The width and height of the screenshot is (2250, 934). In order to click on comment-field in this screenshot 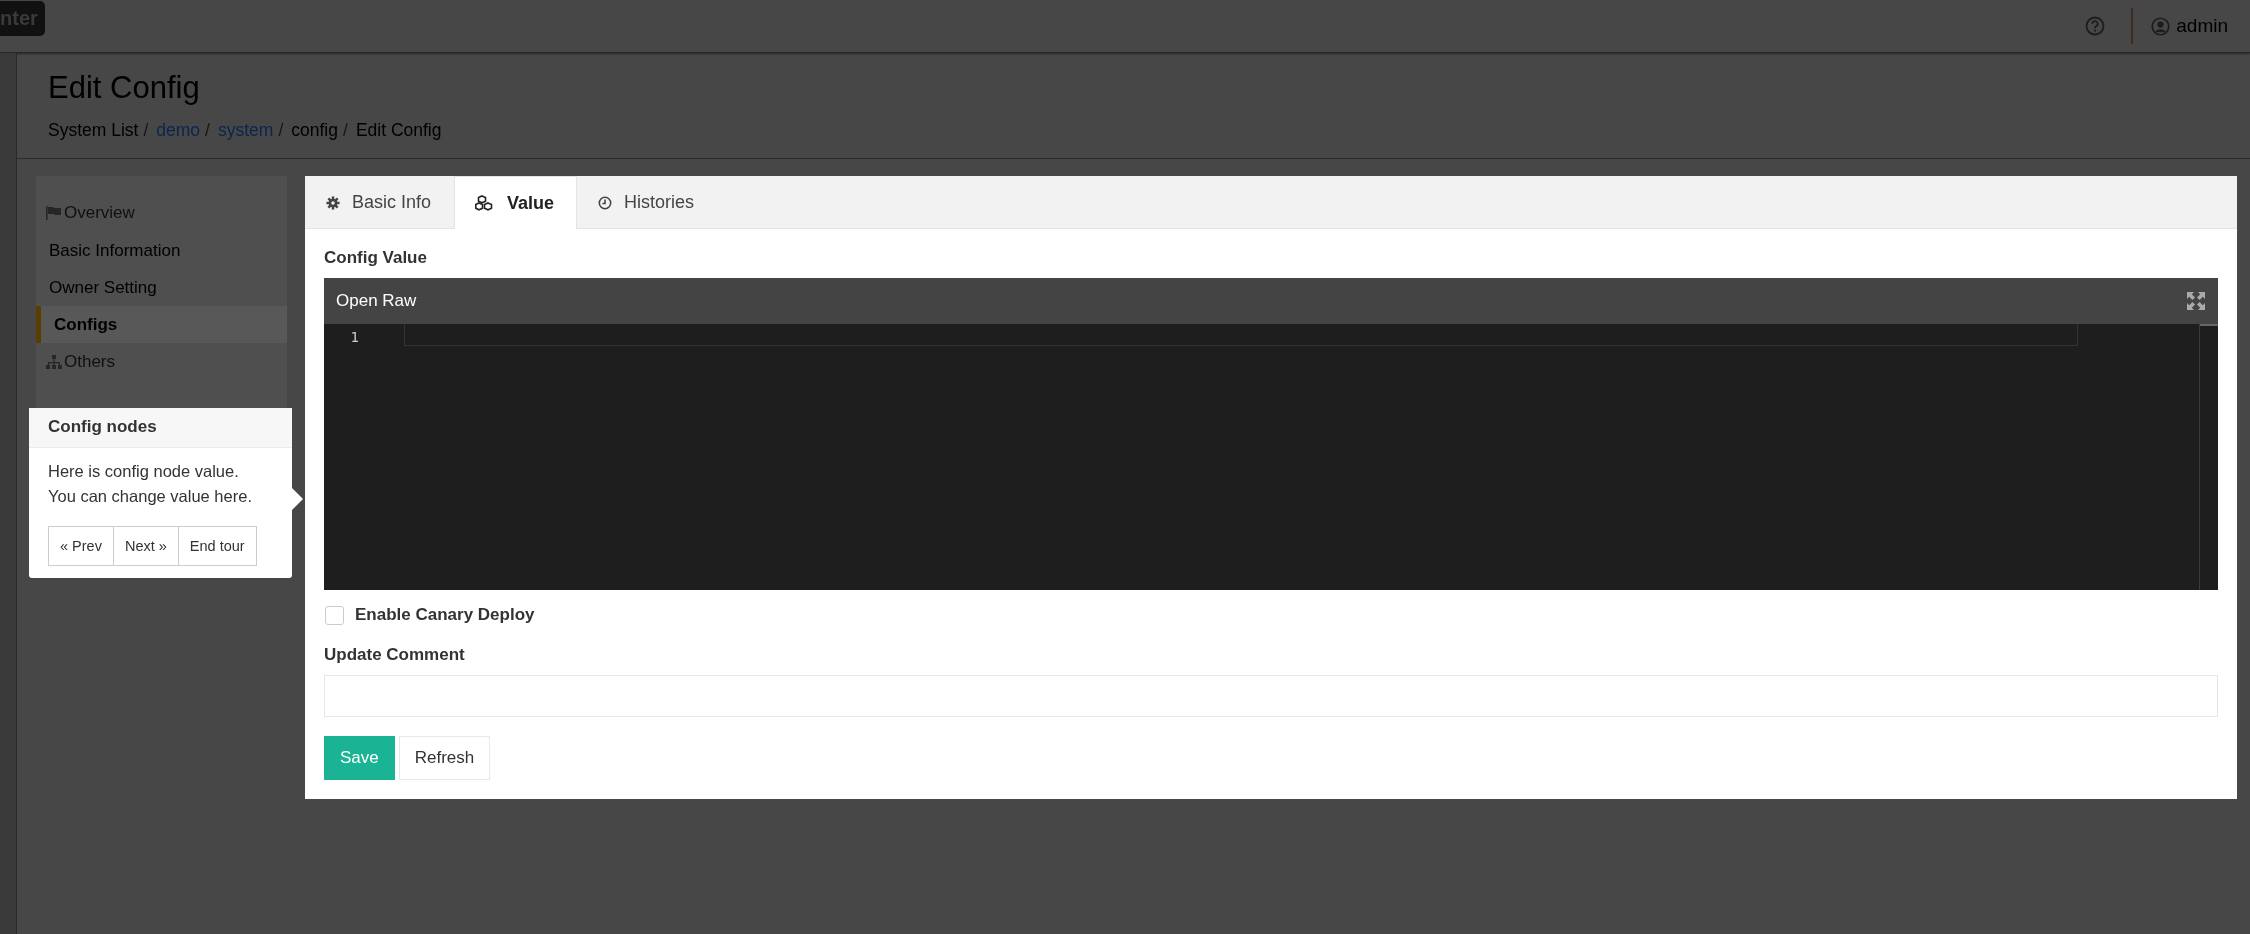, I will do `click(1271, 696)`.